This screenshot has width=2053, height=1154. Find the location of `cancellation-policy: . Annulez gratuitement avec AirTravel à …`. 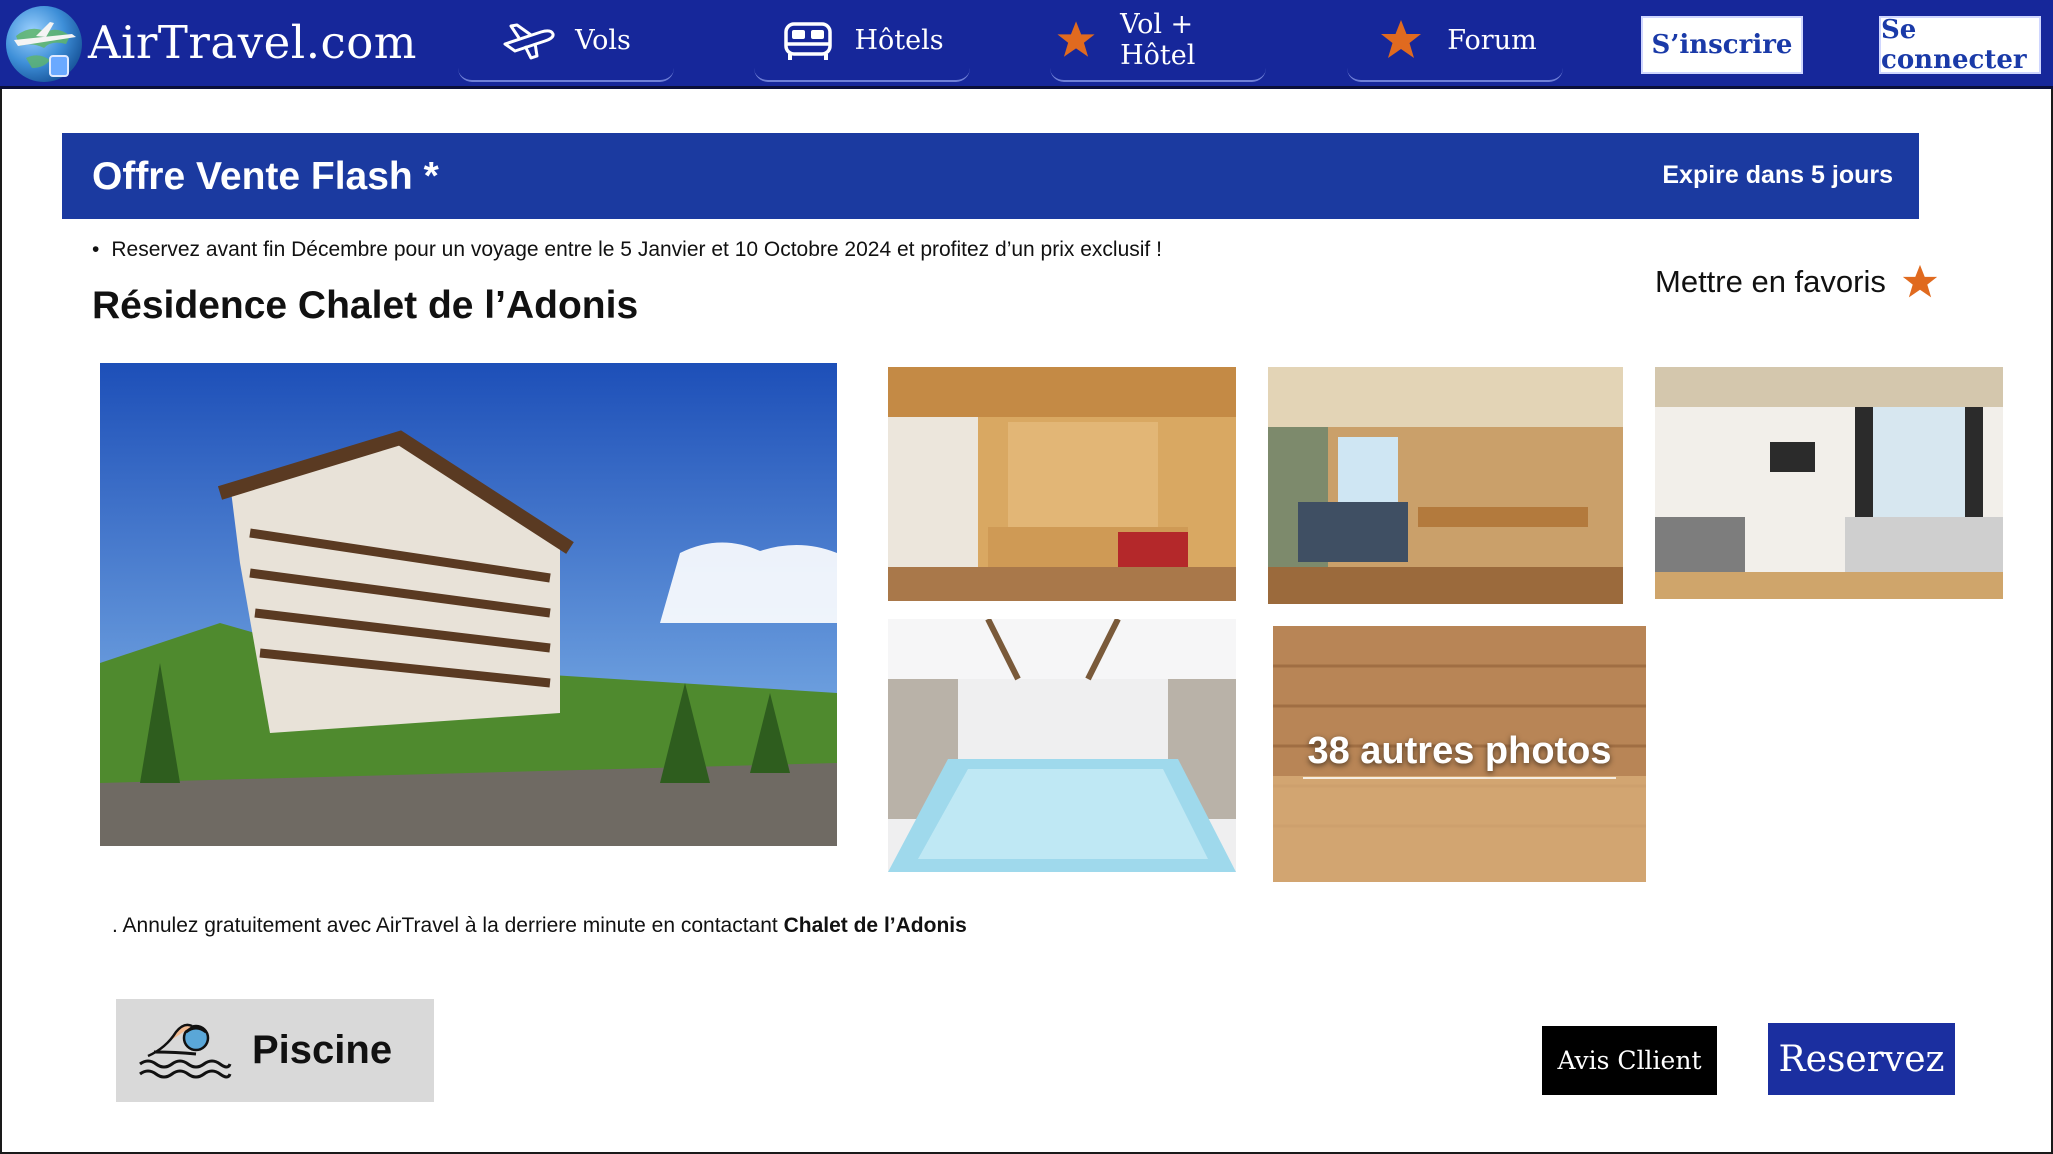

cancellation-policy: . Annulez gratuitement avec AirTravel à … is located at coordinates (539, 926).